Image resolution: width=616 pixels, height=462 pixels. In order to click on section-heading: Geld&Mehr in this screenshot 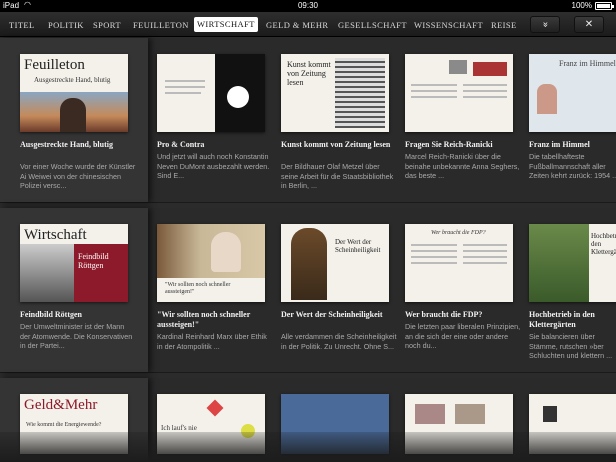, I will do `click(61, 405)`.